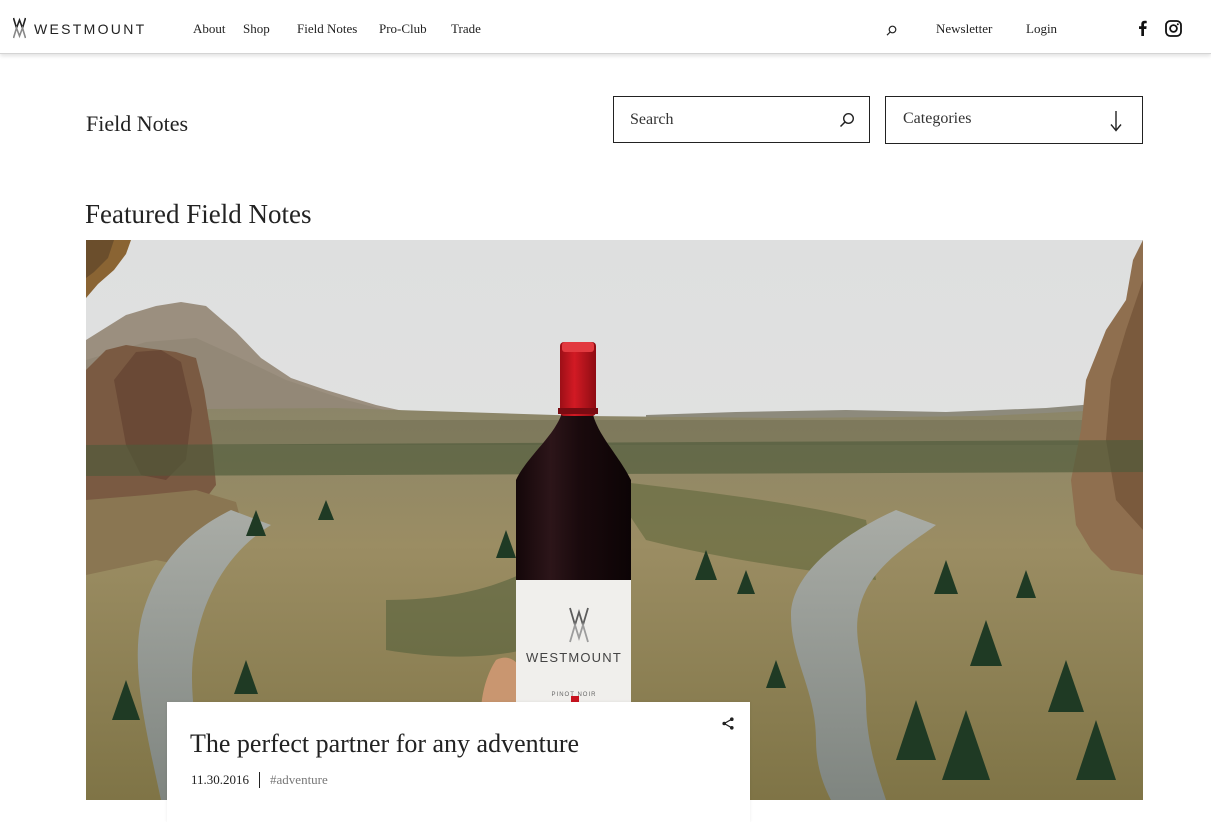 The image size is (1211, 822). I want to click on instagram-icon, so click(1173, 28).